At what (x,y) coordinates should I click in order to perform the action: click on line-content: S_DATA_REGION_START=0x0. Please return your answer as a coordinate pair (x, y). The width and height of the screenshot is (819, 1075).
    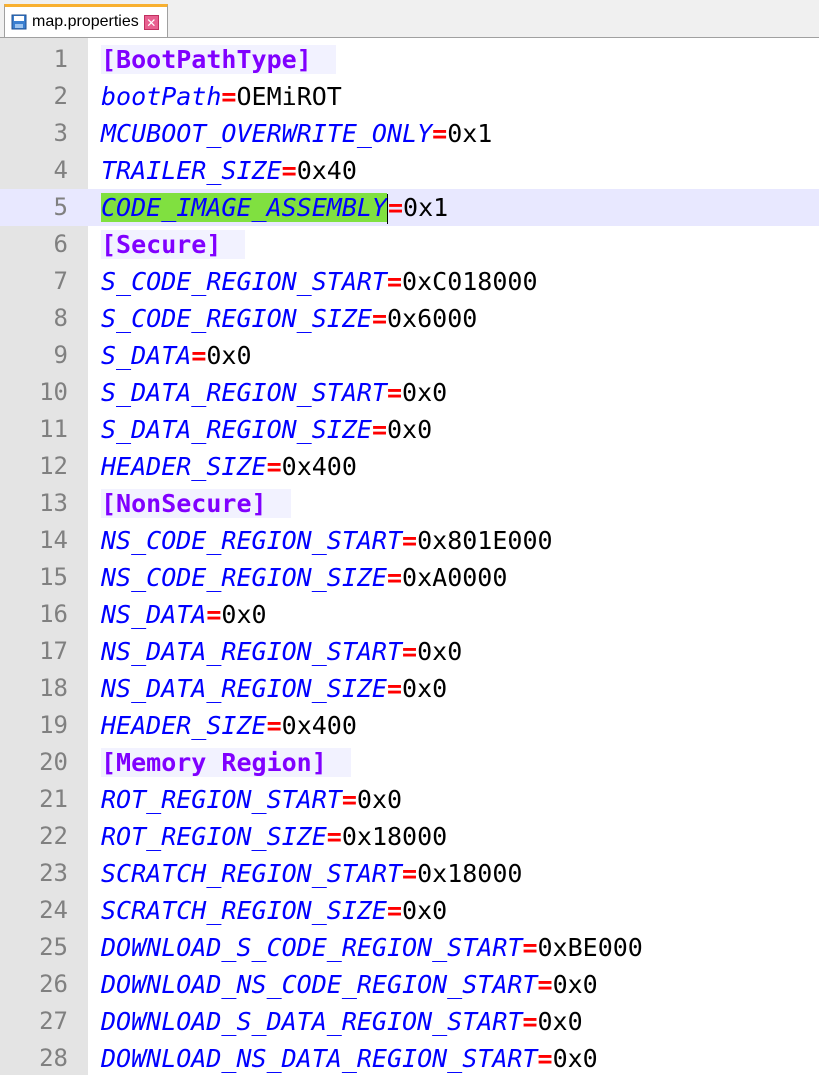
    Looking at the image, I should click on (274, 392).